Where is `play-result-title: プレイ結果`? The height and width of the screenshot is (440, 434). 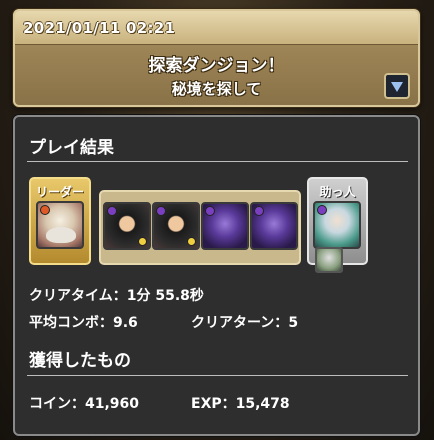 play-result-title: プレイ結果 is located at coordinates (71, 148).